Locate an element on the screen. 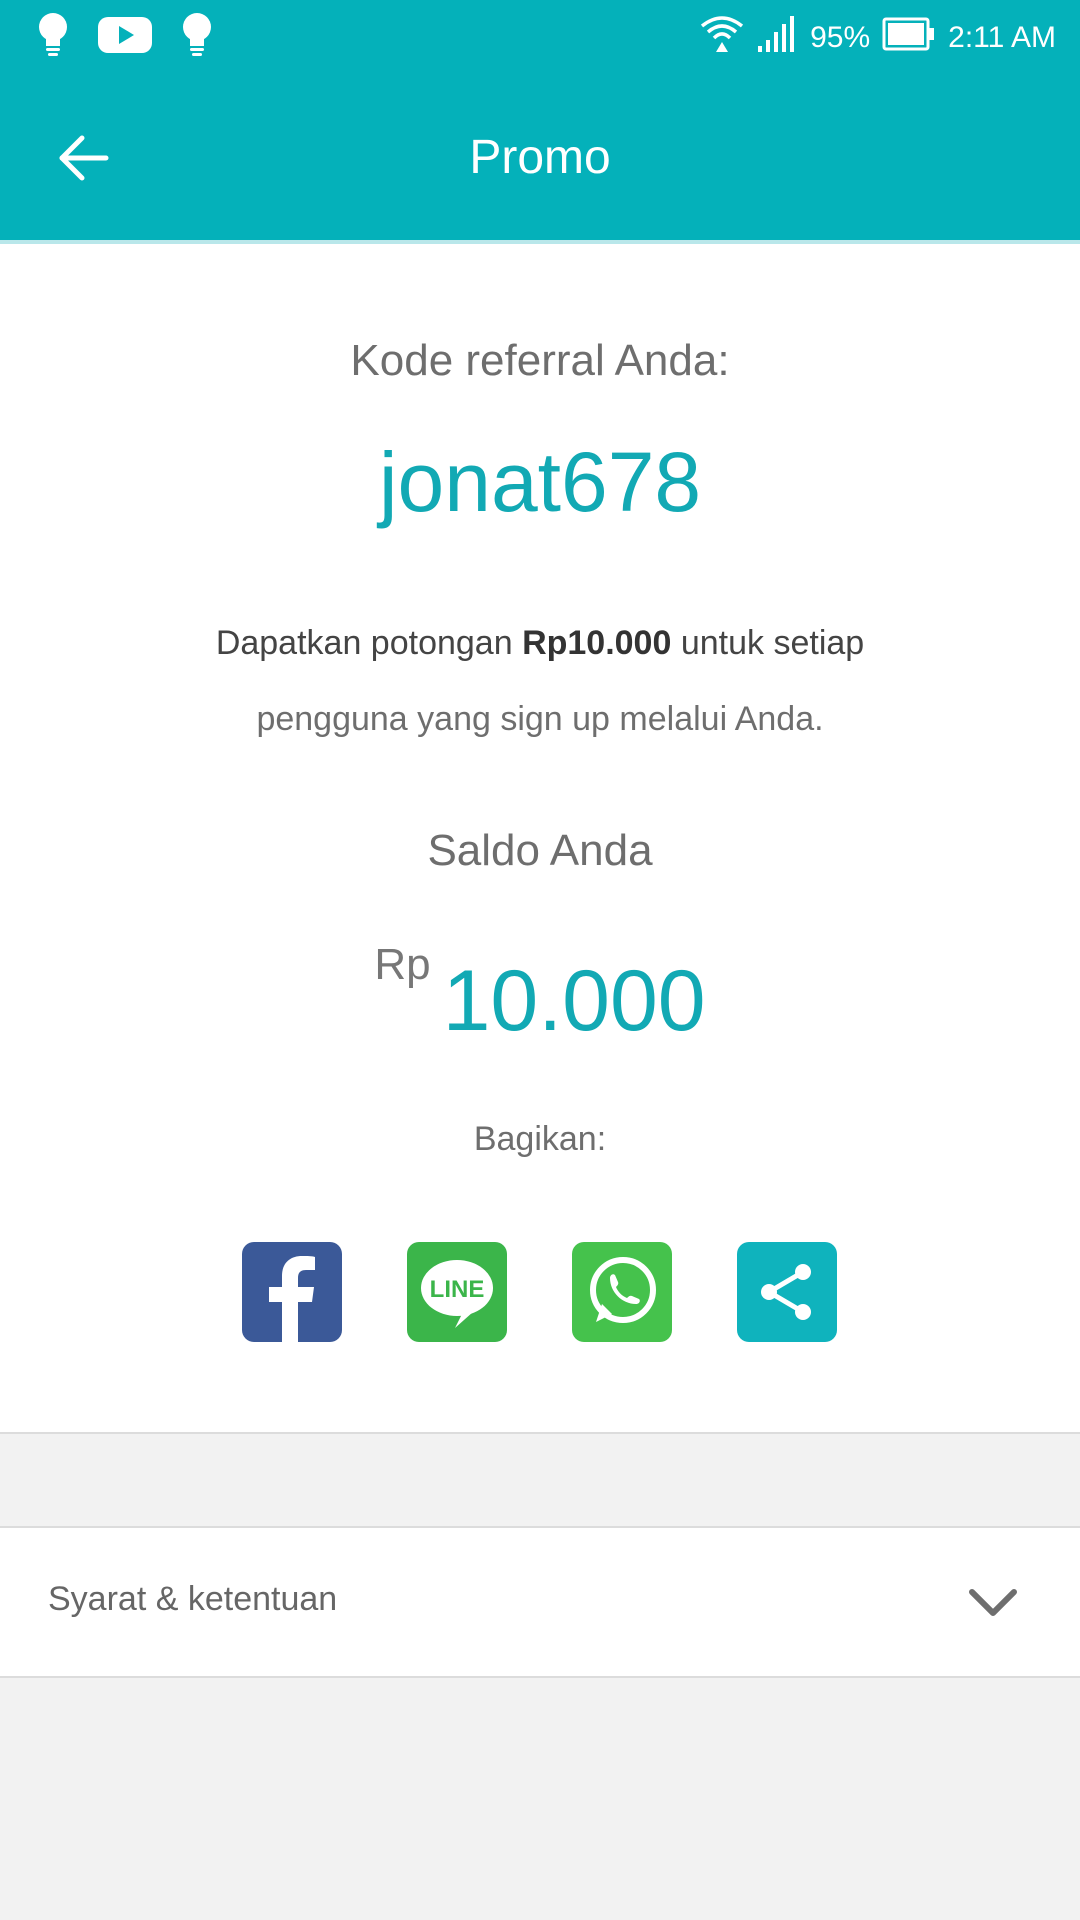 The height and width of the screenshot is (1920, 1080). whatsapp-icon is located at coordinates (623, 1290).